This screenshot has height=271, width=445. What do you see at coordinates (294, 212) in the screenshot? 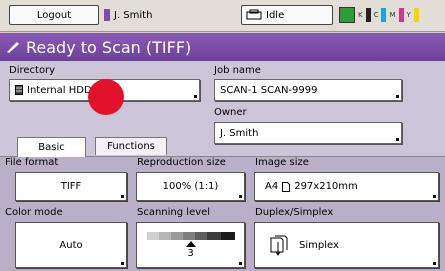
I see `duplex-simplex-label: Duplex/Simplex` at bounding box center [294, 212].